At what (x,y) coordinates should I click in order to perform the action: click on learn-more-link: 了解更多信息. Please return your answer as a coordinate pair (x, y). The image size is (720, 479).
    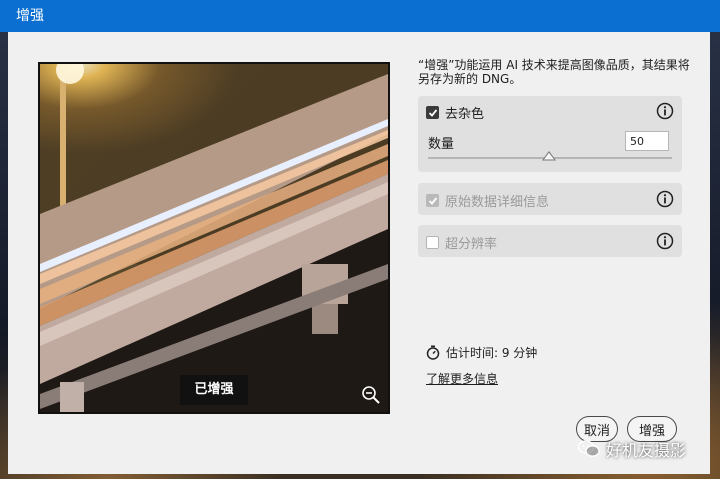
    Looking at the image, I should click on (462, 378).